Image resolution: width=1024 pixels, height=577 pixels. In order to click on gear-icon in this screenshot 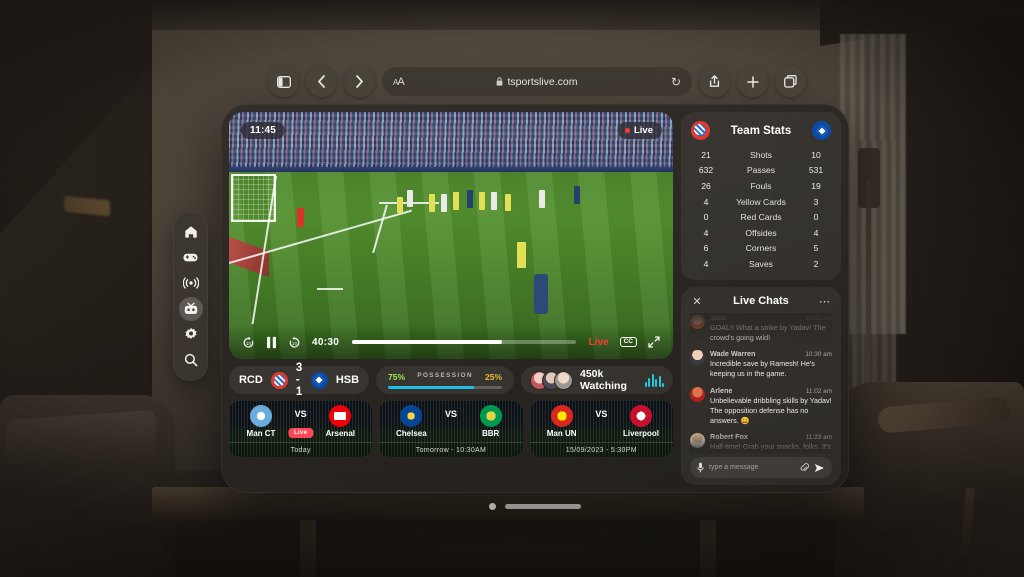, I will do `click(190, 334)`.